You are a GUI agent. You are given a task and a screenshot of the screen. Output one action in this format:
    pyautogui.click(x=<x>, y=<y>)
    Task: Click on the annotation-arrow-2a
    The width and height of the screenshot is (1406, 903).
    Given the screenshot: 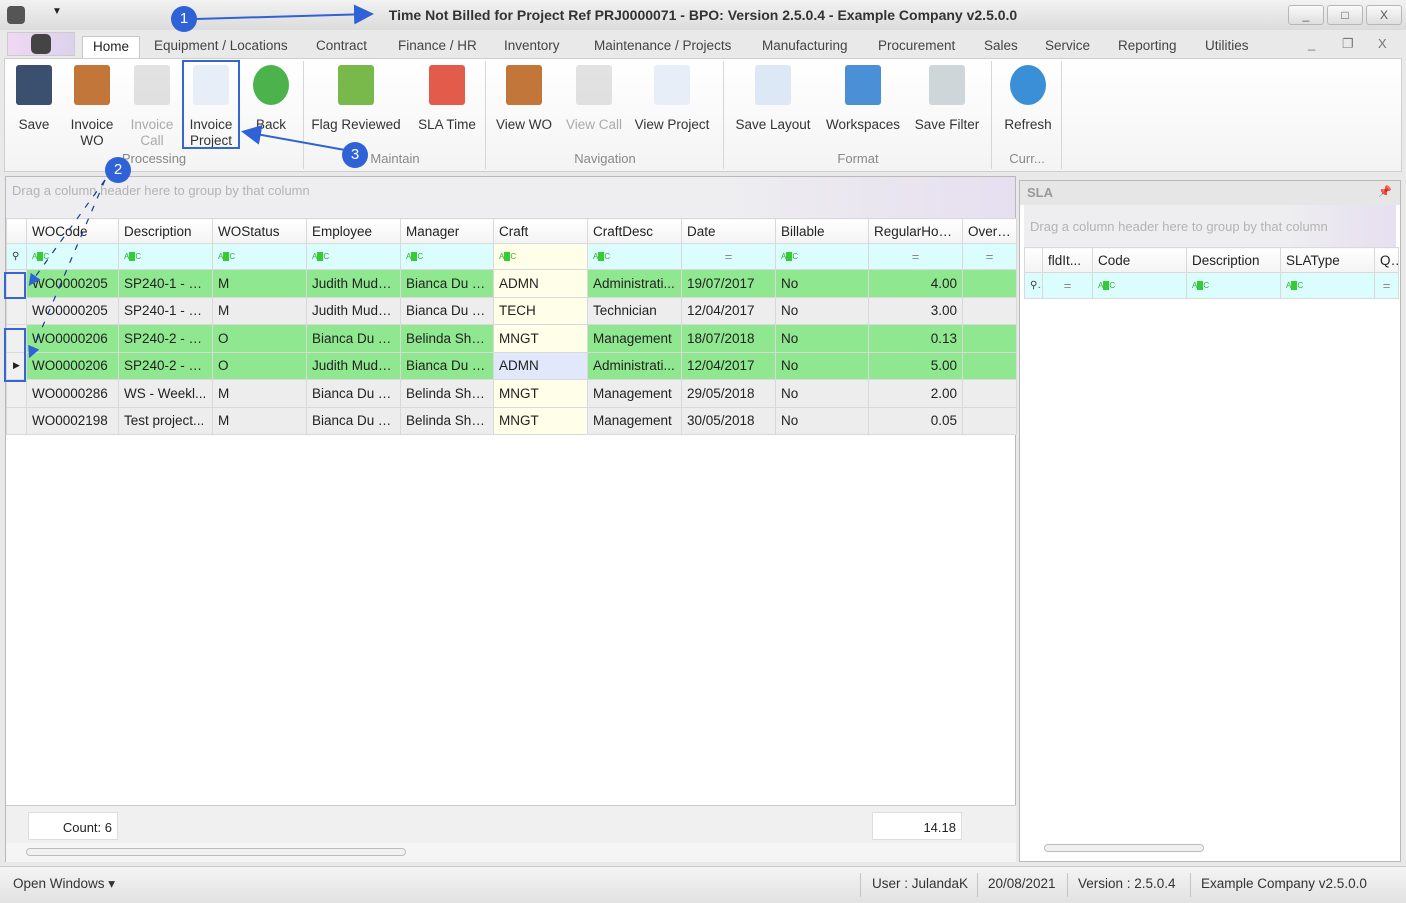 What is the action you would take?
    pyautogui.click(x=67, y=232)
    